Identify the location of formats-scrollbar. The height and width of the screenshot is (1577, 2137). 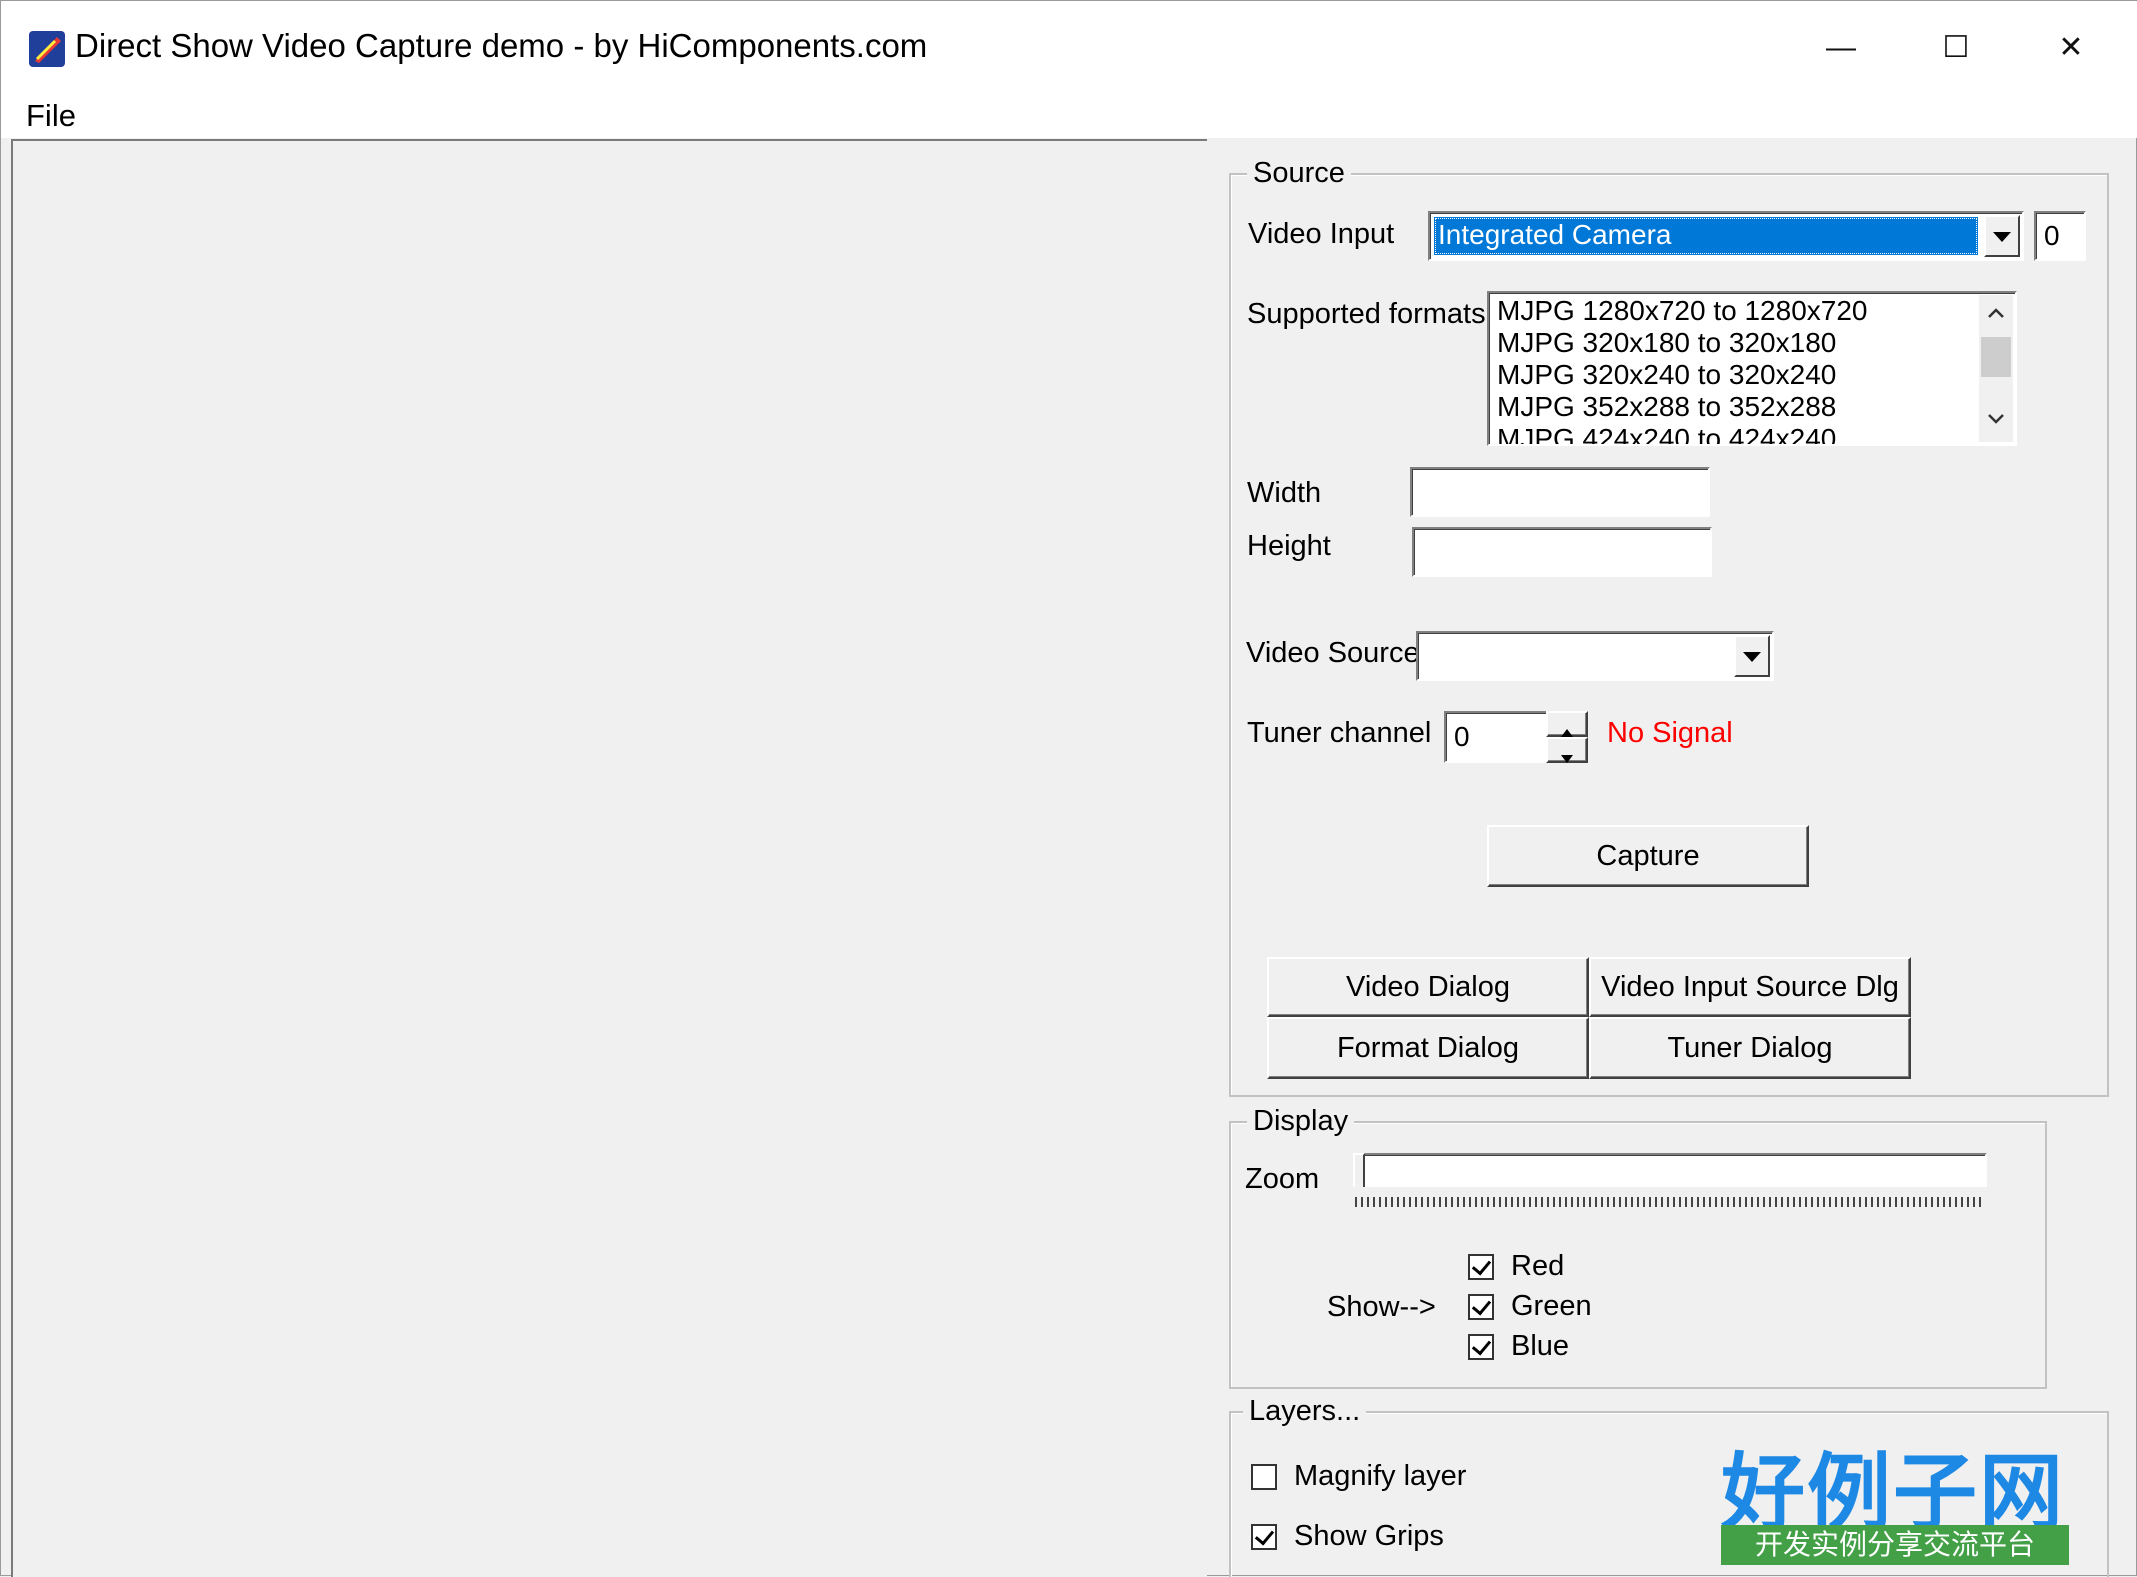
(1996, 368).